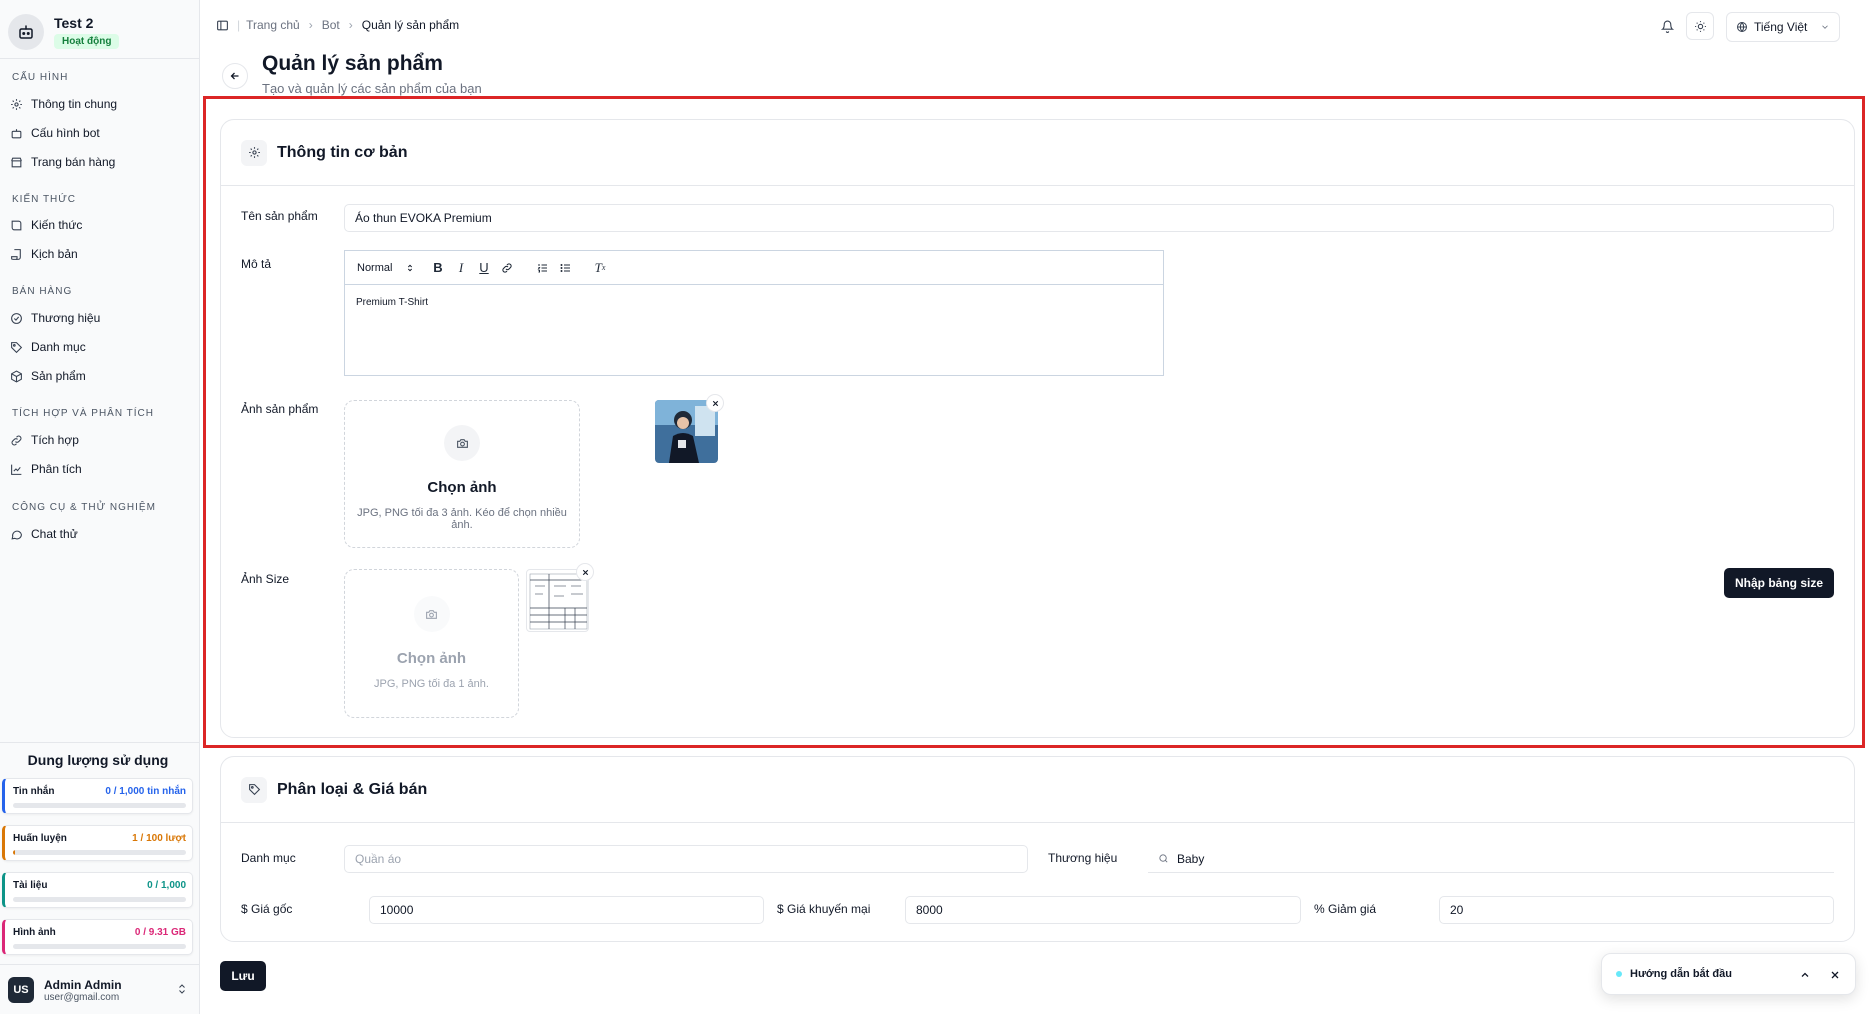  I want to click on sidebar-group-title: BÁN HÀNG, so click(42, 291).